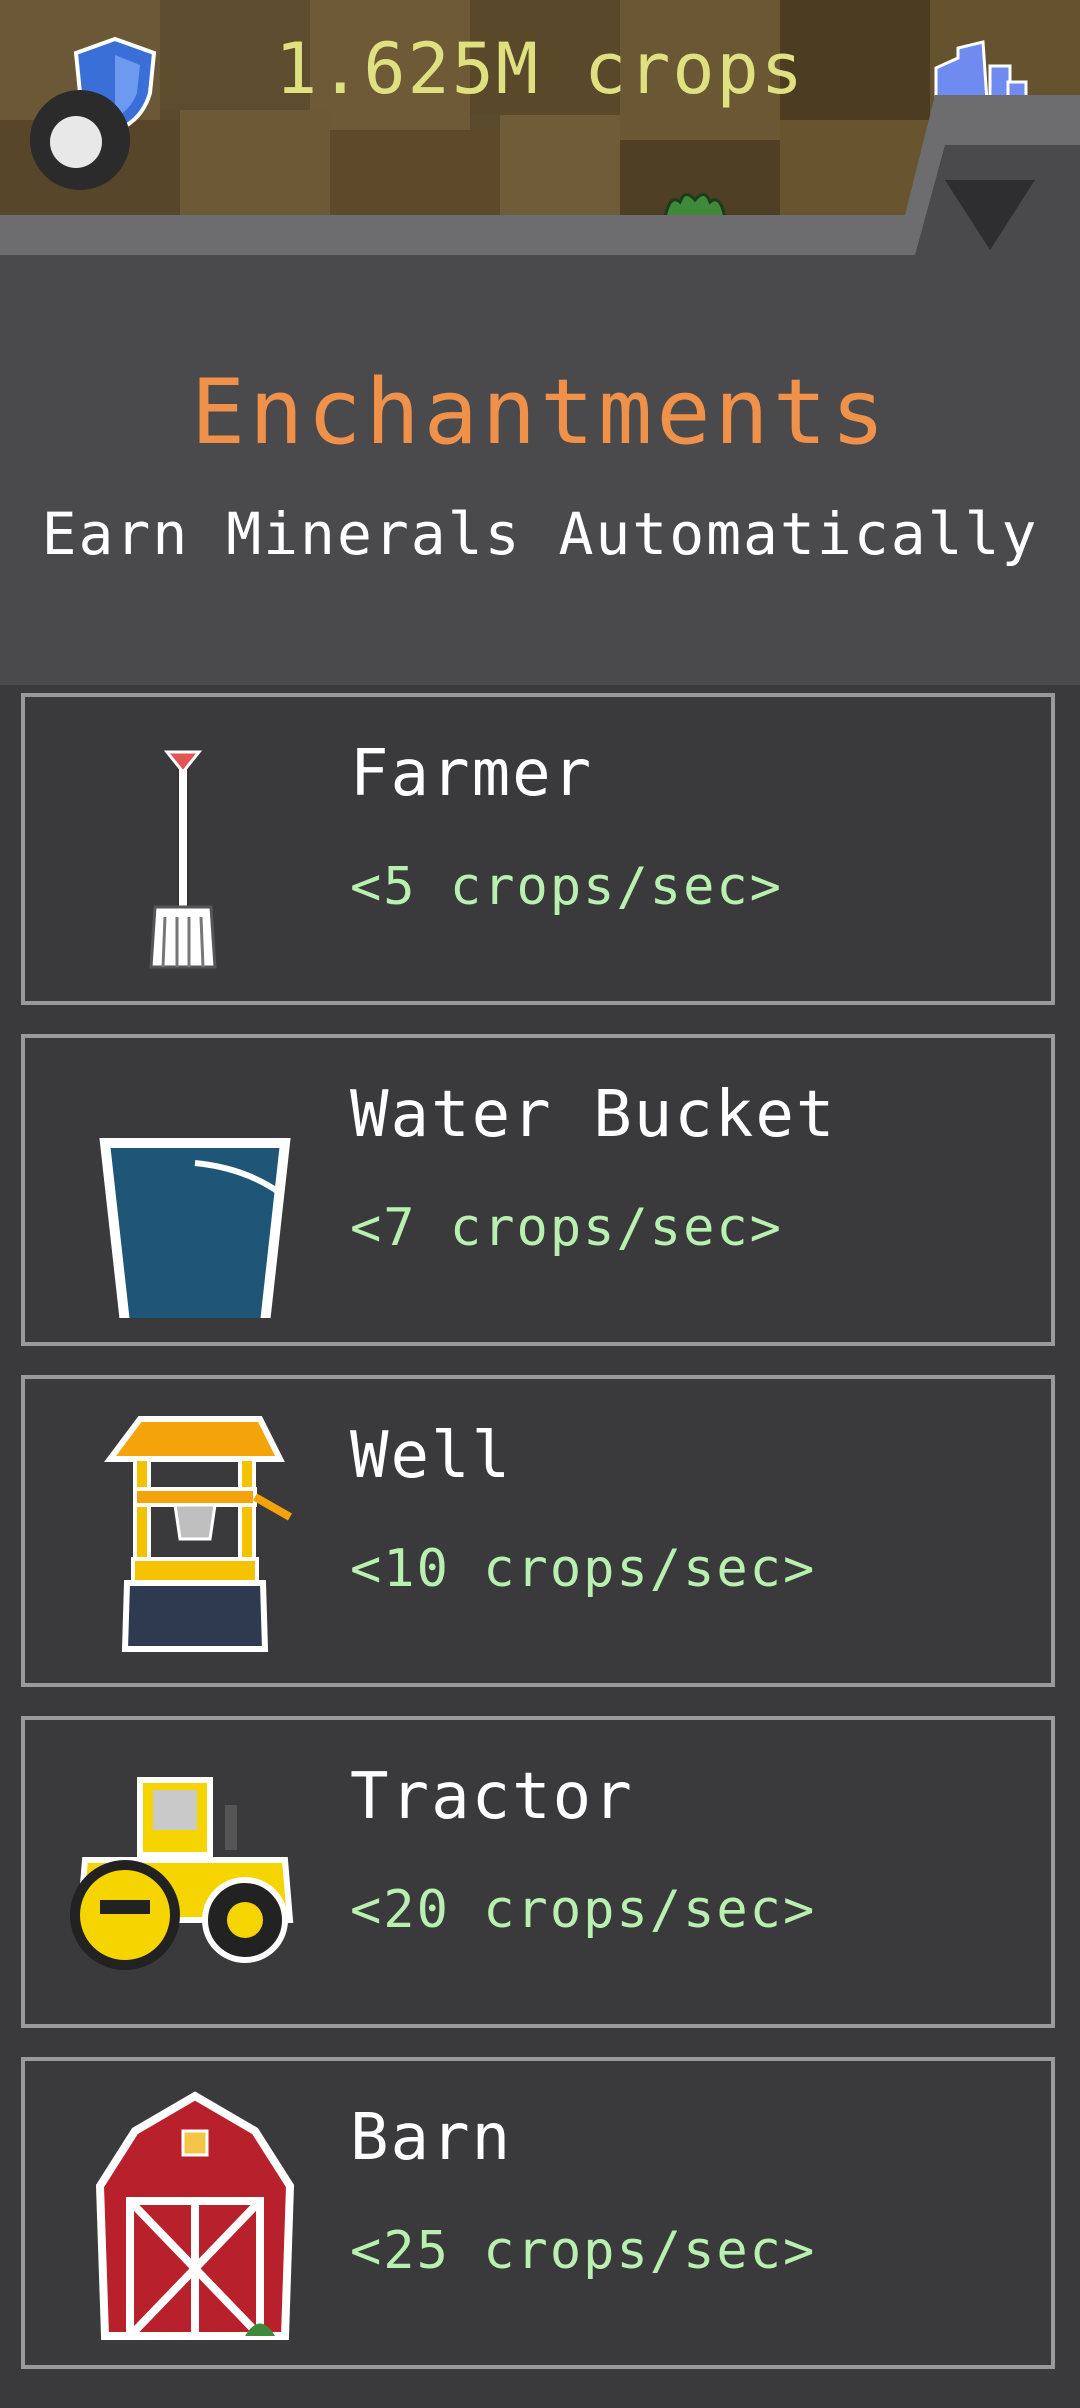 This screenshot has height=2408, width=1080. I want to click on panel-title: Enchantments, so click(540, 412).